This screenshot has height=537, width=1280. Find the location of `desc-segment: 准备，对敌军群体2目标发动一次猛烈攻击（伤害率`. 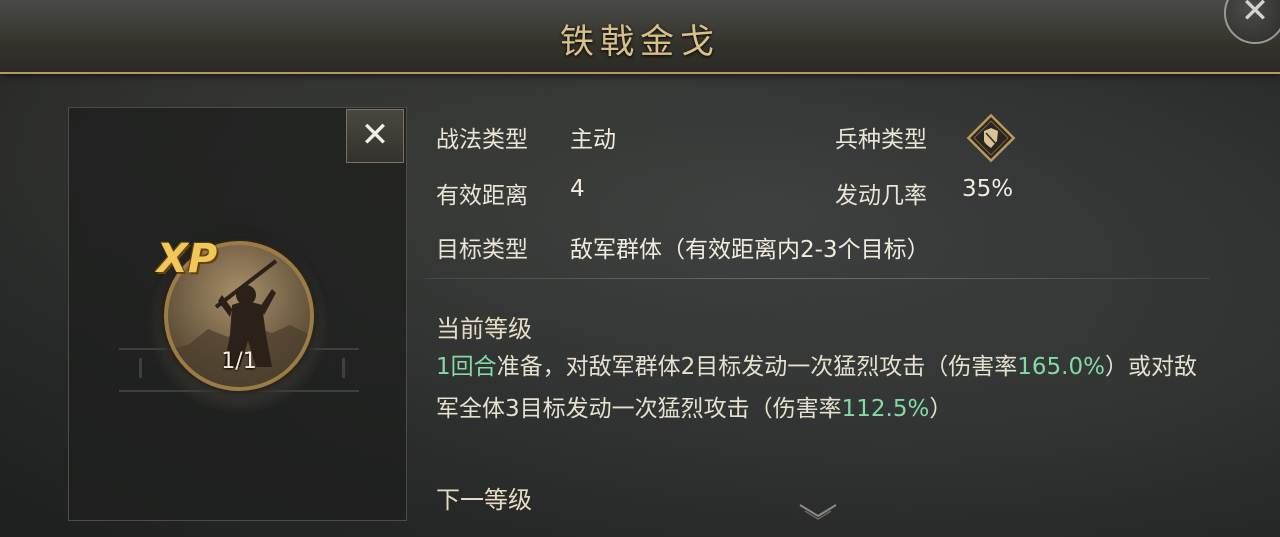

desc-segment: 准备，对敌军群体2目标发动一次猛烈攻击（伤害率 is located at coordinates (757, 367).